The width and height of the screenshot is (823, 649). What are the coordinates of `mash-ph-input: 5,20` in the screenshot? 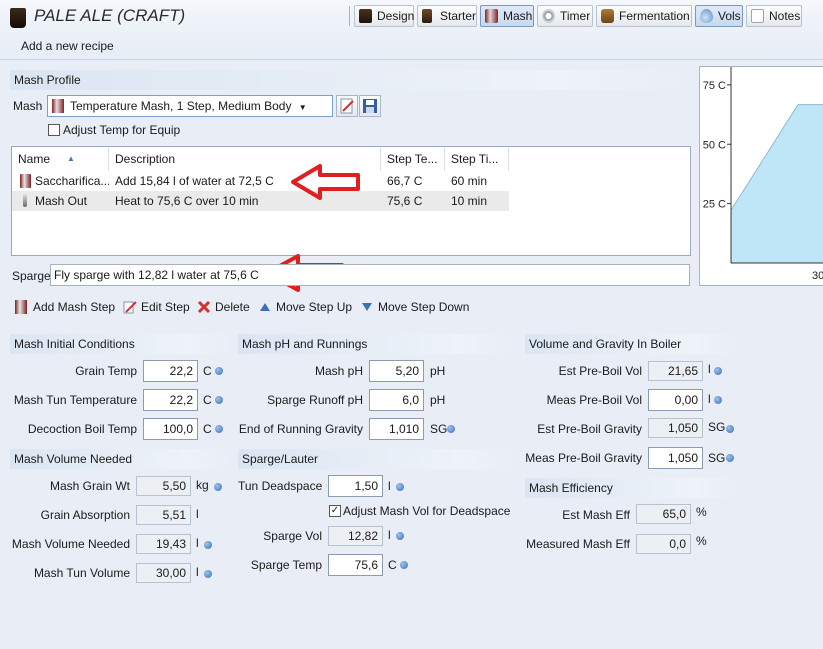 It's located at (396, 371).